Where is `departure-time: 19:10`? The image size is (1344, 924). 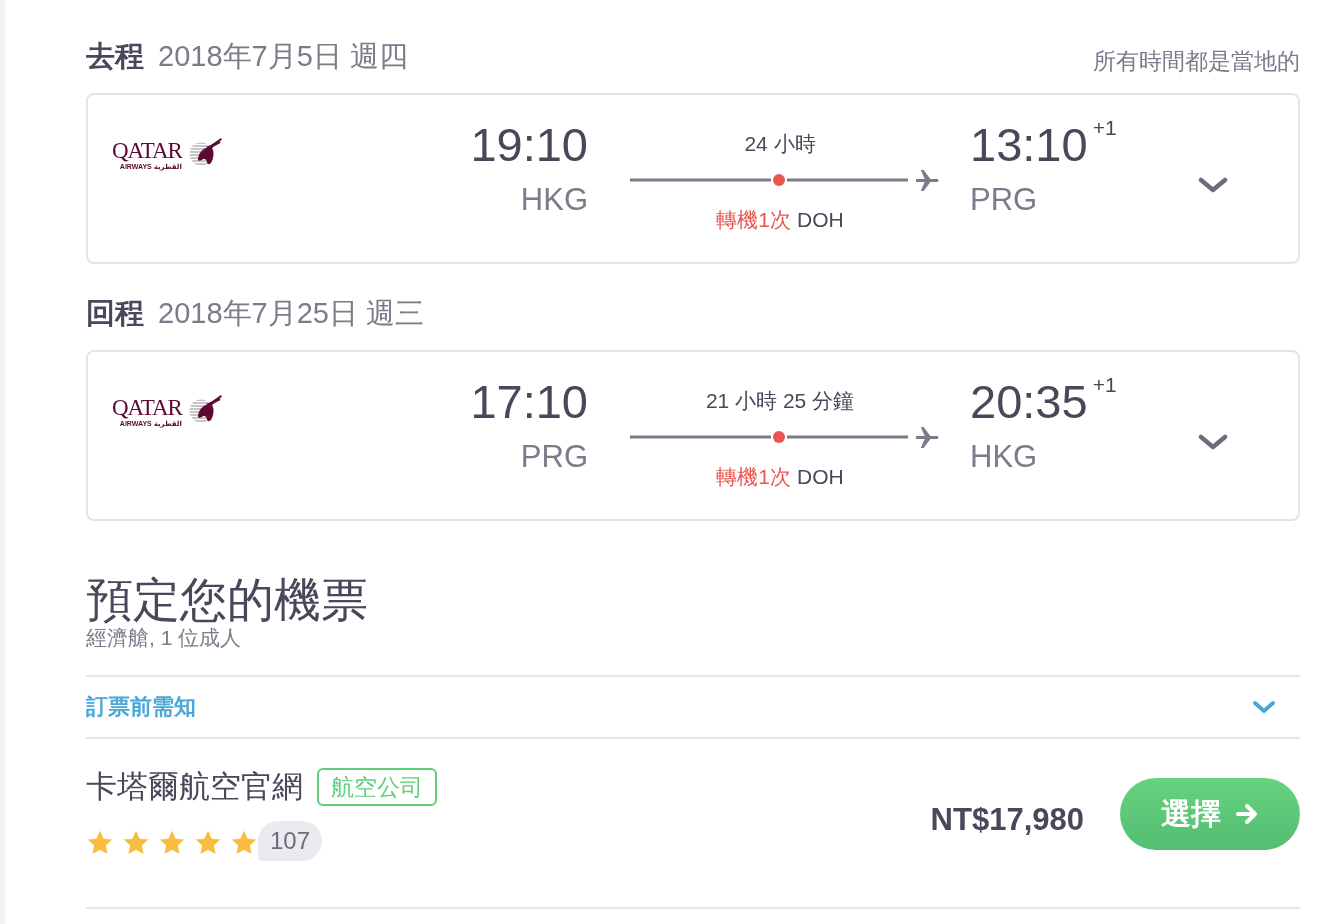 departure-time: 19:10 is located at coordinates (529, 145).